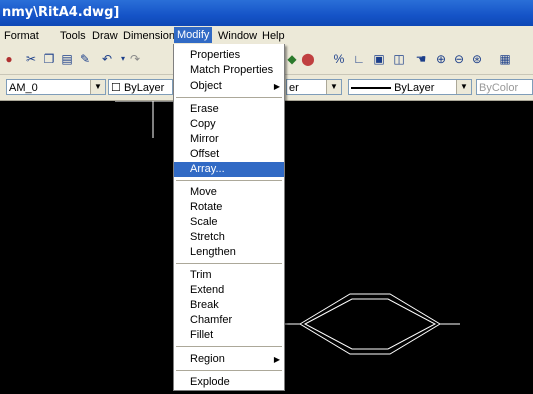 Image resolution: width=533 pixels, height=394 pixels. Describe the element at coordinates (314, 87) in the screenshot. I see `layer-combo-2: er ▼` at that location.